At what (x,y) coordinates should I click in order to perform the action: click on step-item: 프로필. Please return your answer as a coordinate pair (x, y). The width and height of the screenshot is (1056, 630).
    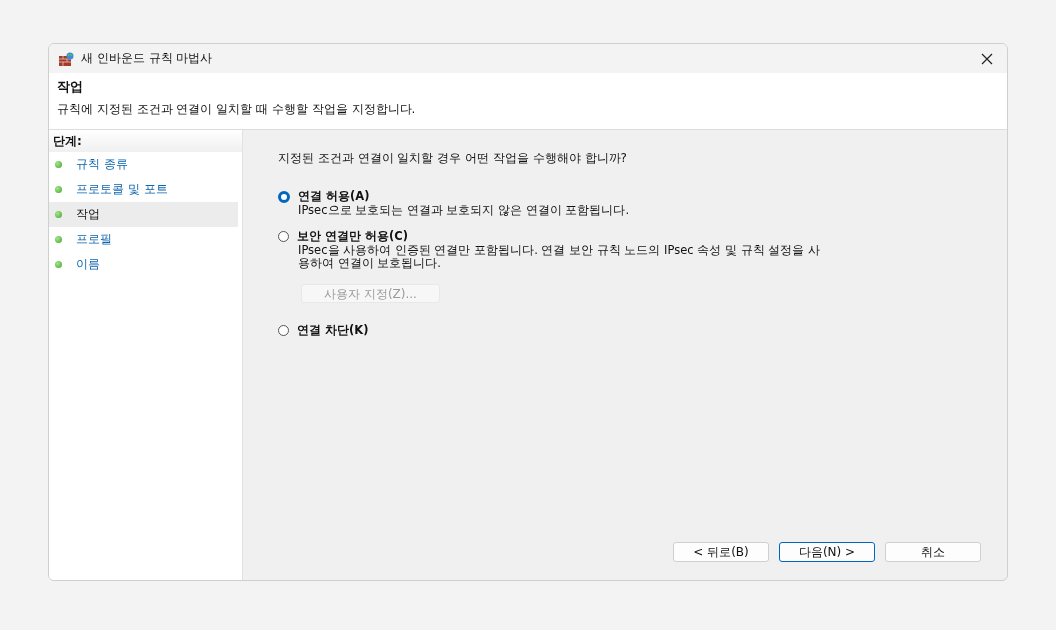
    Looking at the image, I should click on (143, 239).